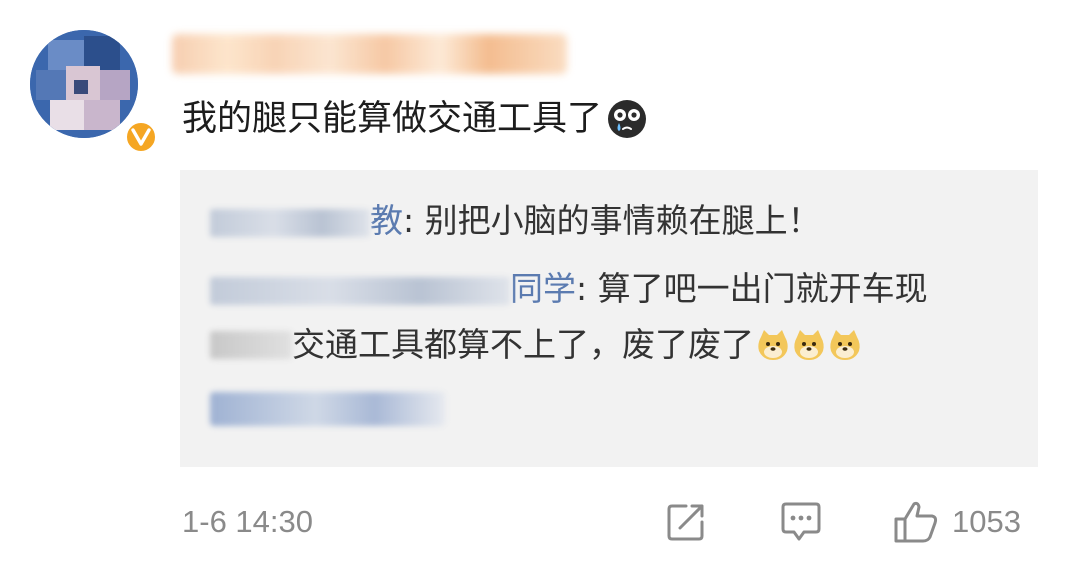  I want to click on comment-body: 我的腿只能算做交通工具了, so click(415, 119).